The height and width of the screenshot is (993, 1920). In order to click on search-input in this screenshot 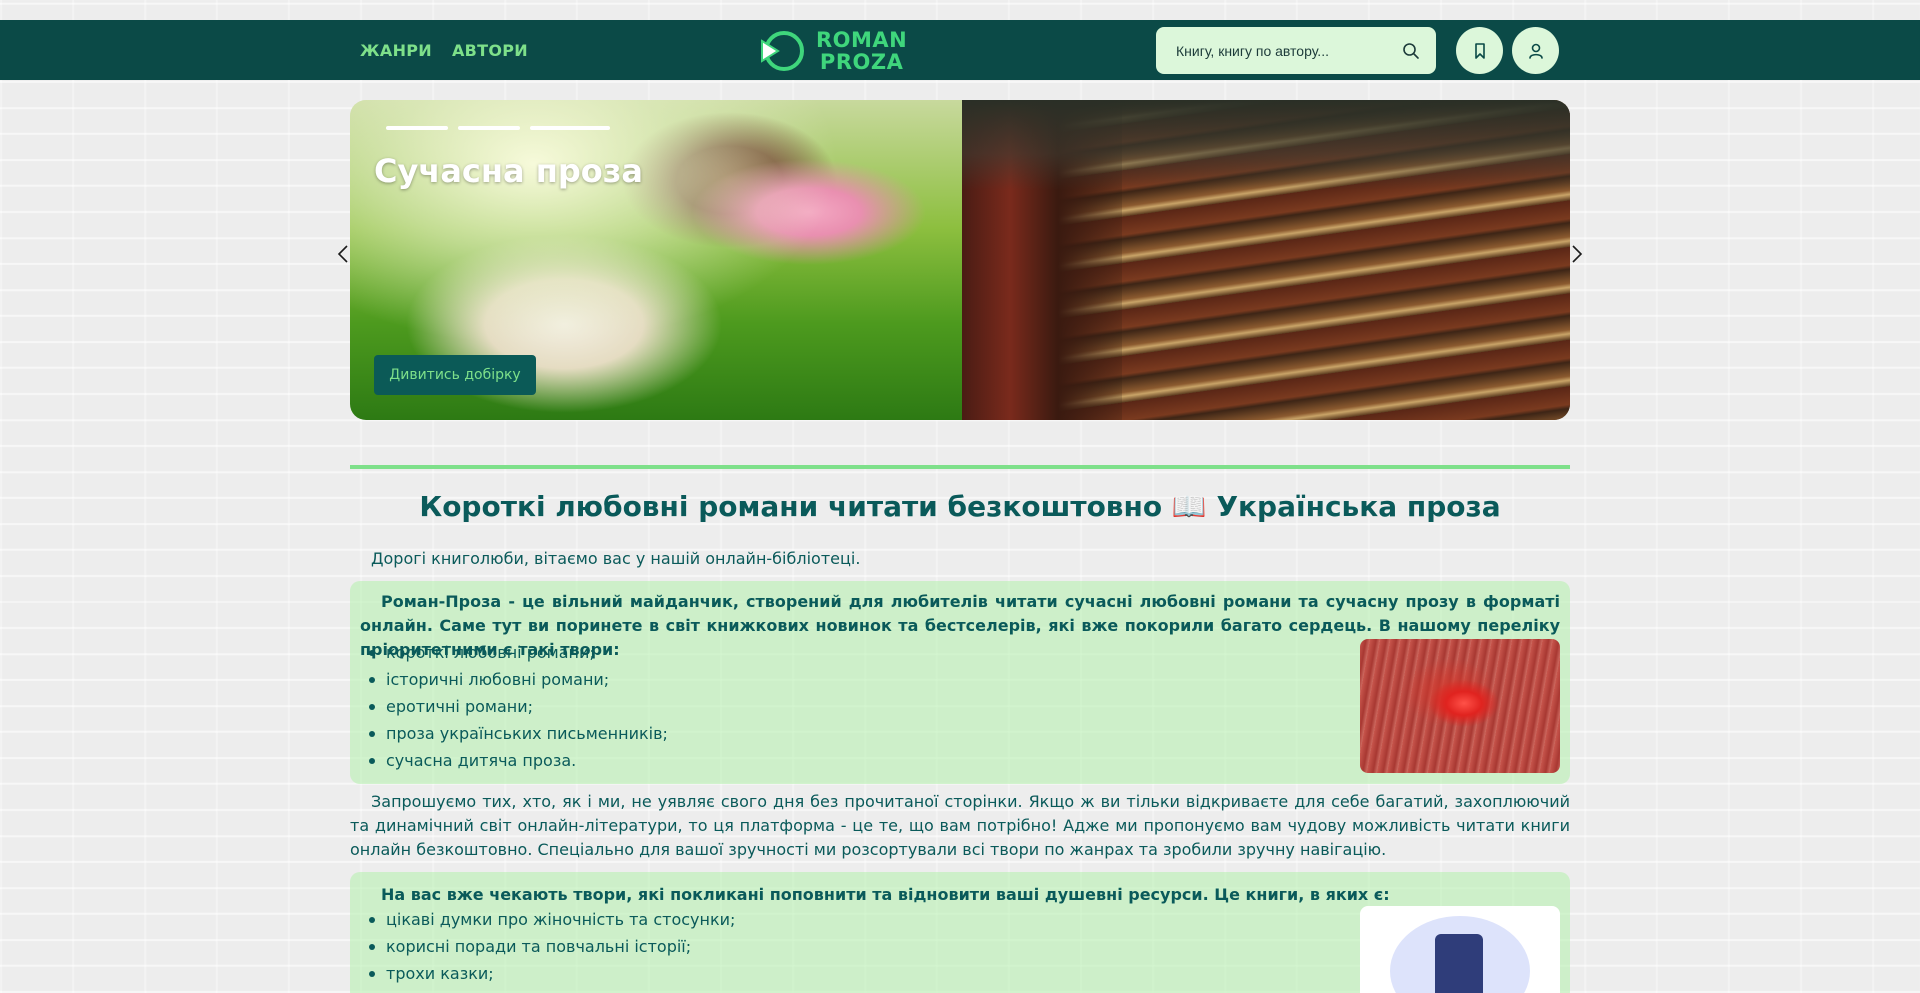, I will do `click(1289, 50)`.